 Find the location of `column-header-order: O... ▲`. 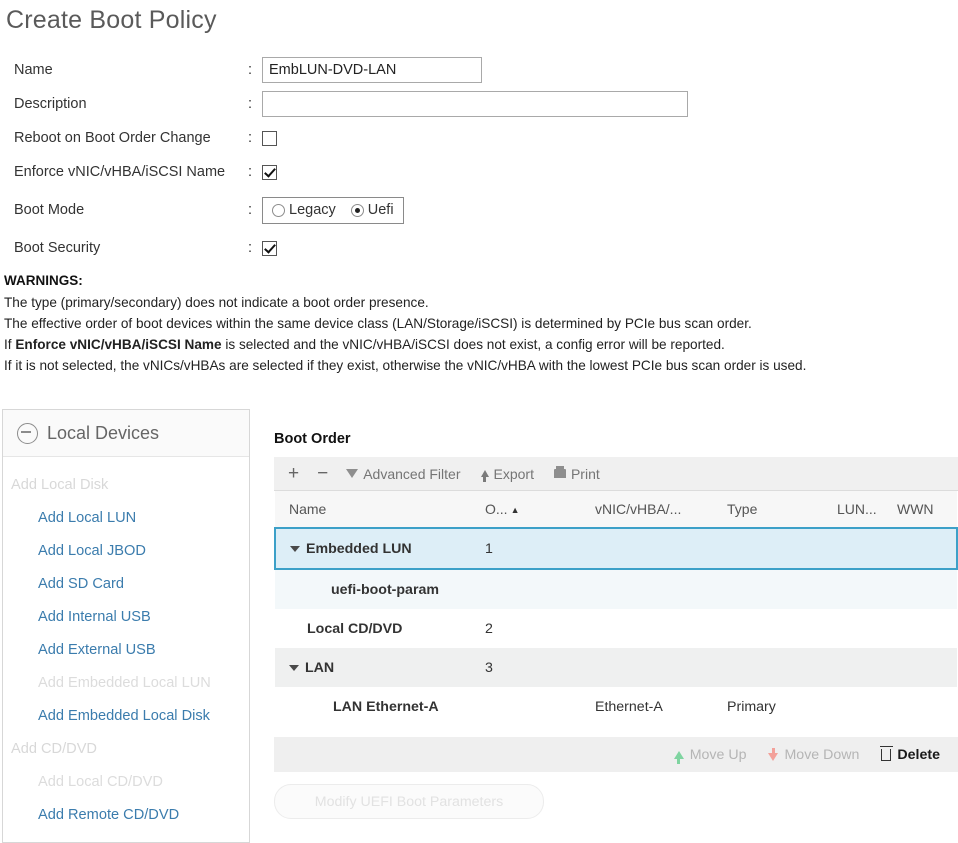

column-header-order: O... ▲ is located at coordinates (540, 510).